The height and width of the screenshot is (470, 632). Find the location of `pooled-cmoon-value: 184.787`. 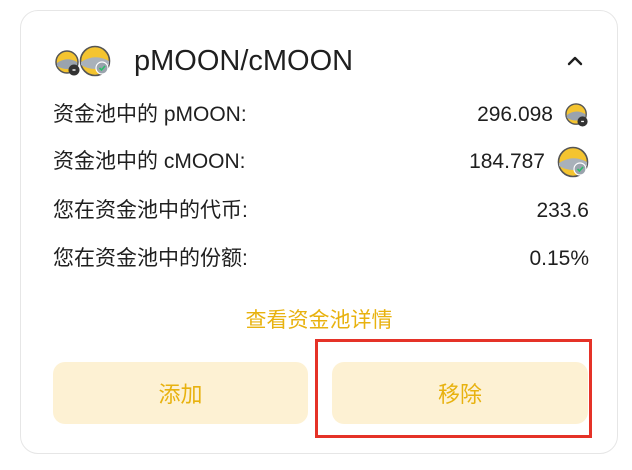

pooled-cmoon-value: 184.787 is located at coordinates (507, 161).